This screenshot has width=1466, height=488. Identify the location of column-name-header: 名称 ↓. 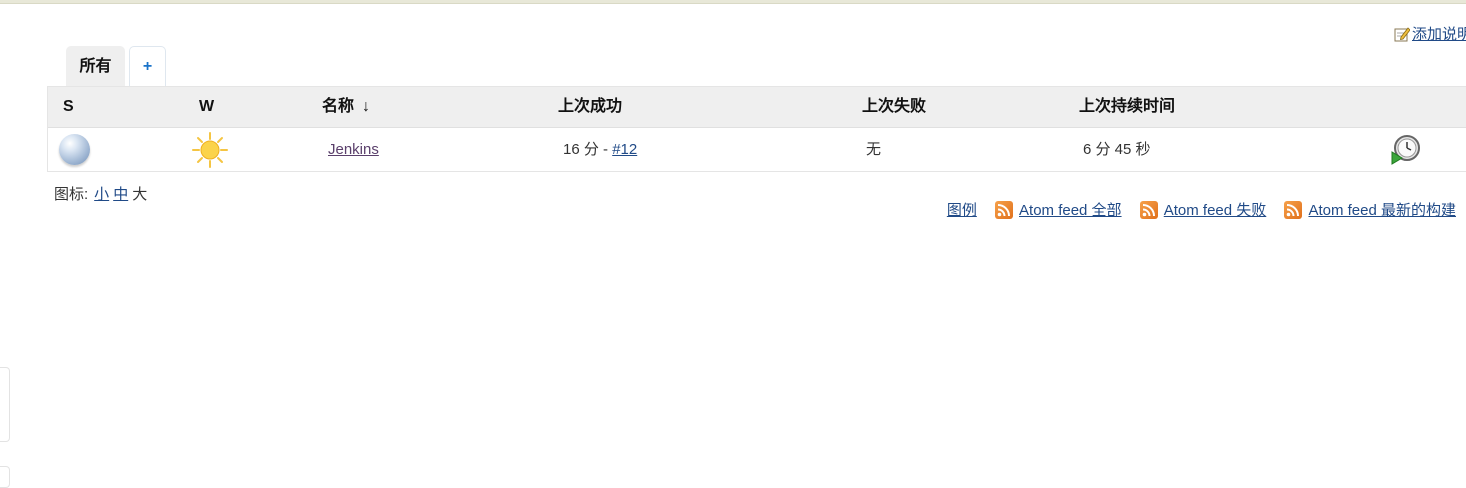
(346, 107).